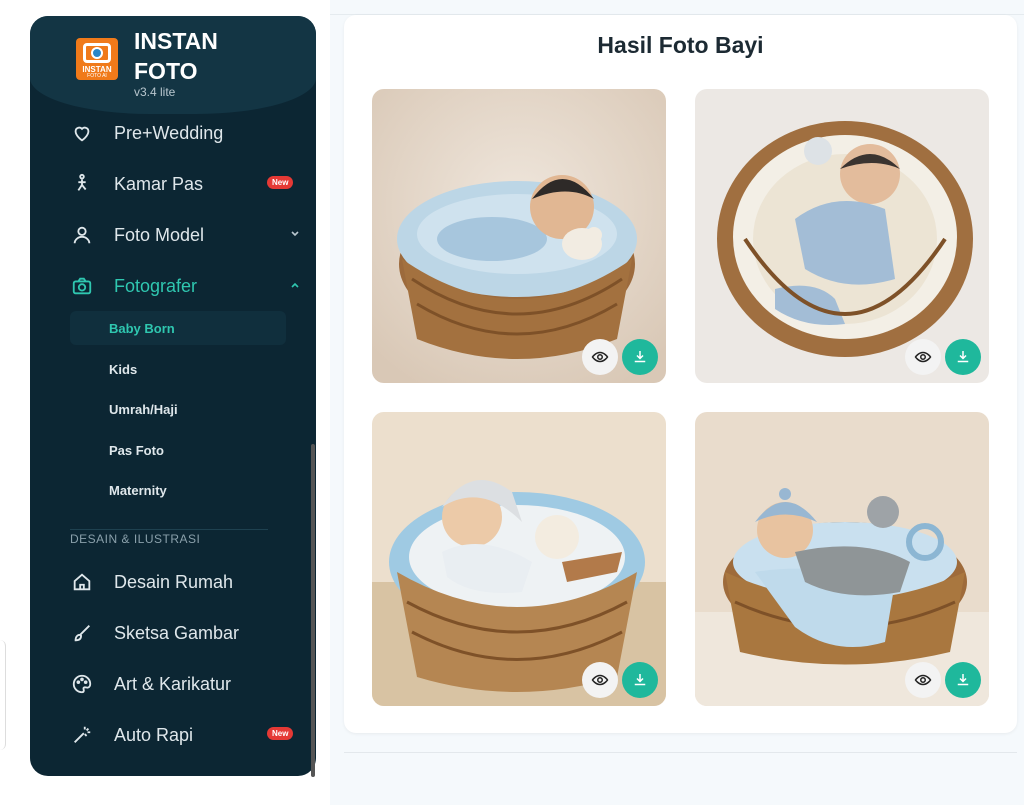 This screenshot has width=1024, height=805. I want to click on heart-icon, so click(82, 133).